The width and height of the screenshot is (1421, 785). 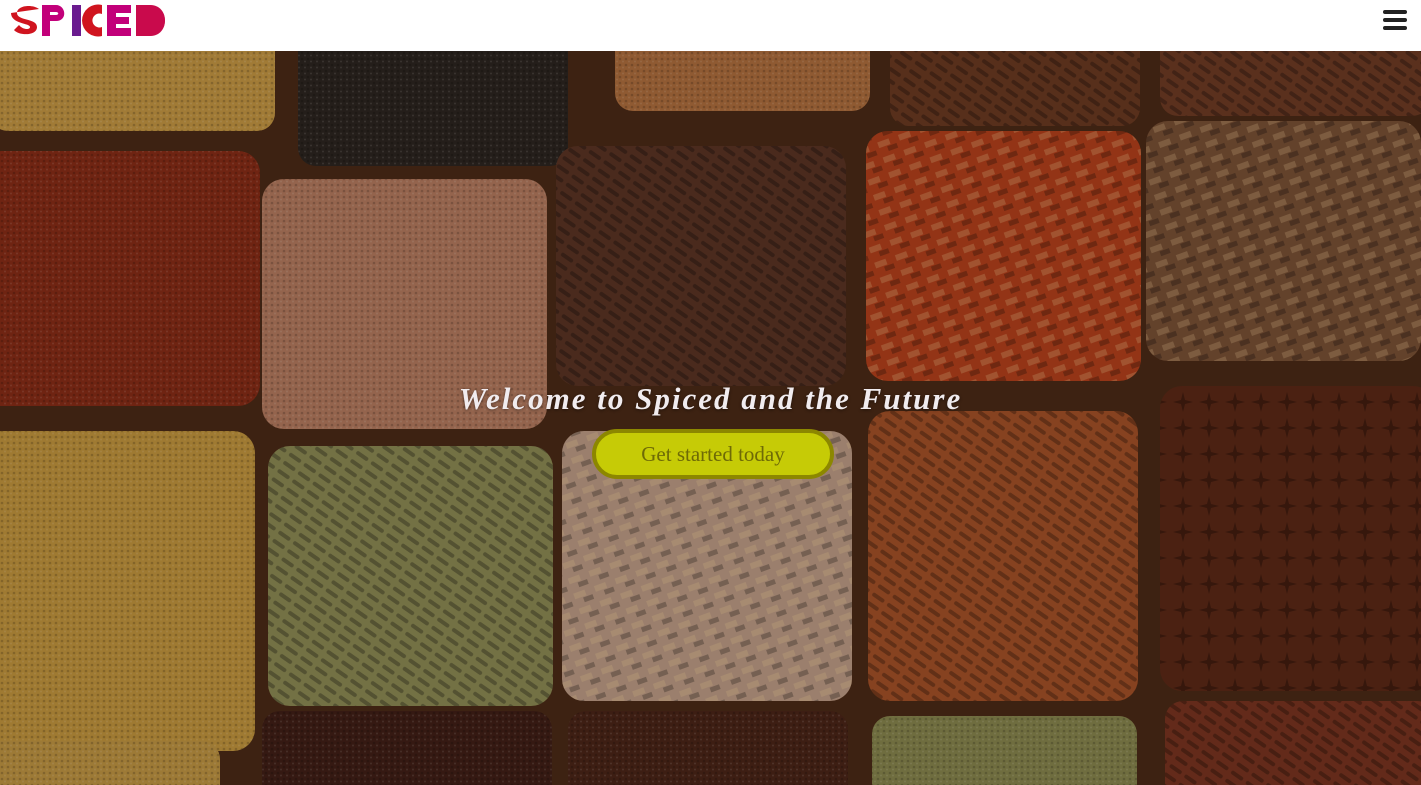 I want to click on get-started-button: Get started today, so click(x=713, y=454).